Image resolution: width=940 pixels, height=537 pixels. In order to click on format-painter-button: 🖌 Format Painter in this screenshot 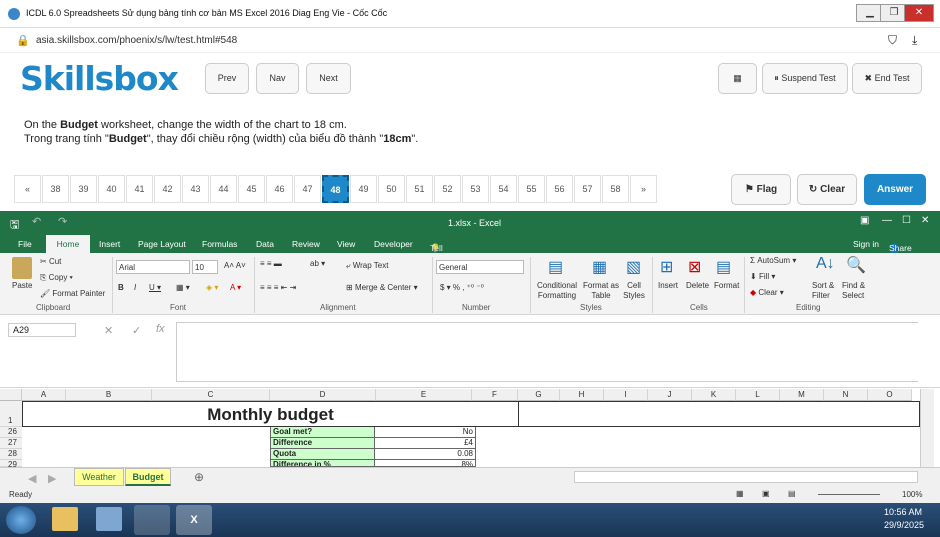, I will do `click(72, 293)`.